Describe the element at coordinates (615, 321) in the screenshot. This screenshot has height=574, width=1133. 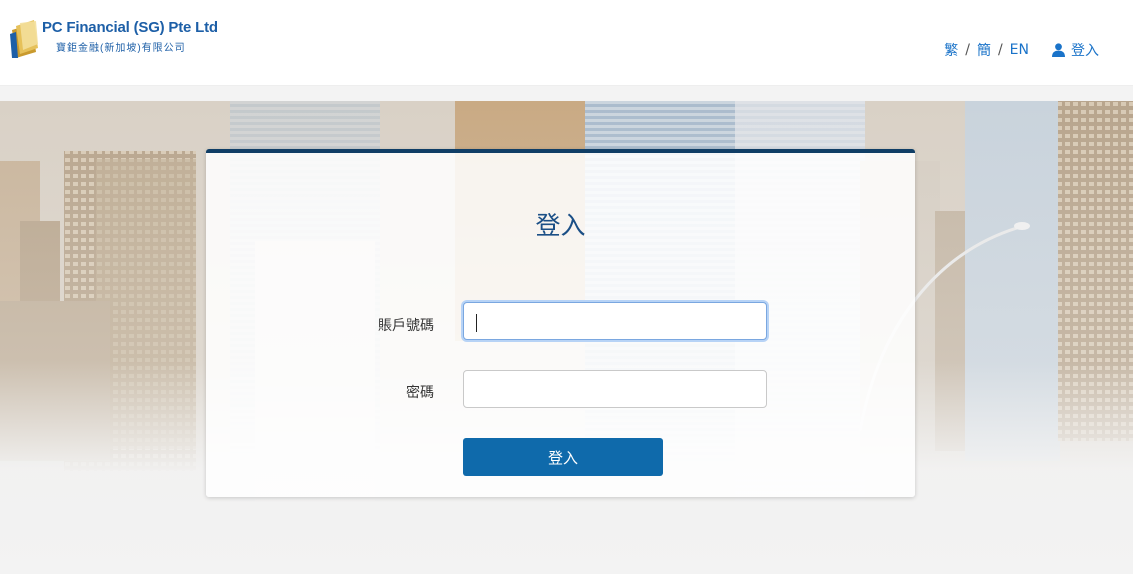
I see `account-number-input` at that location.